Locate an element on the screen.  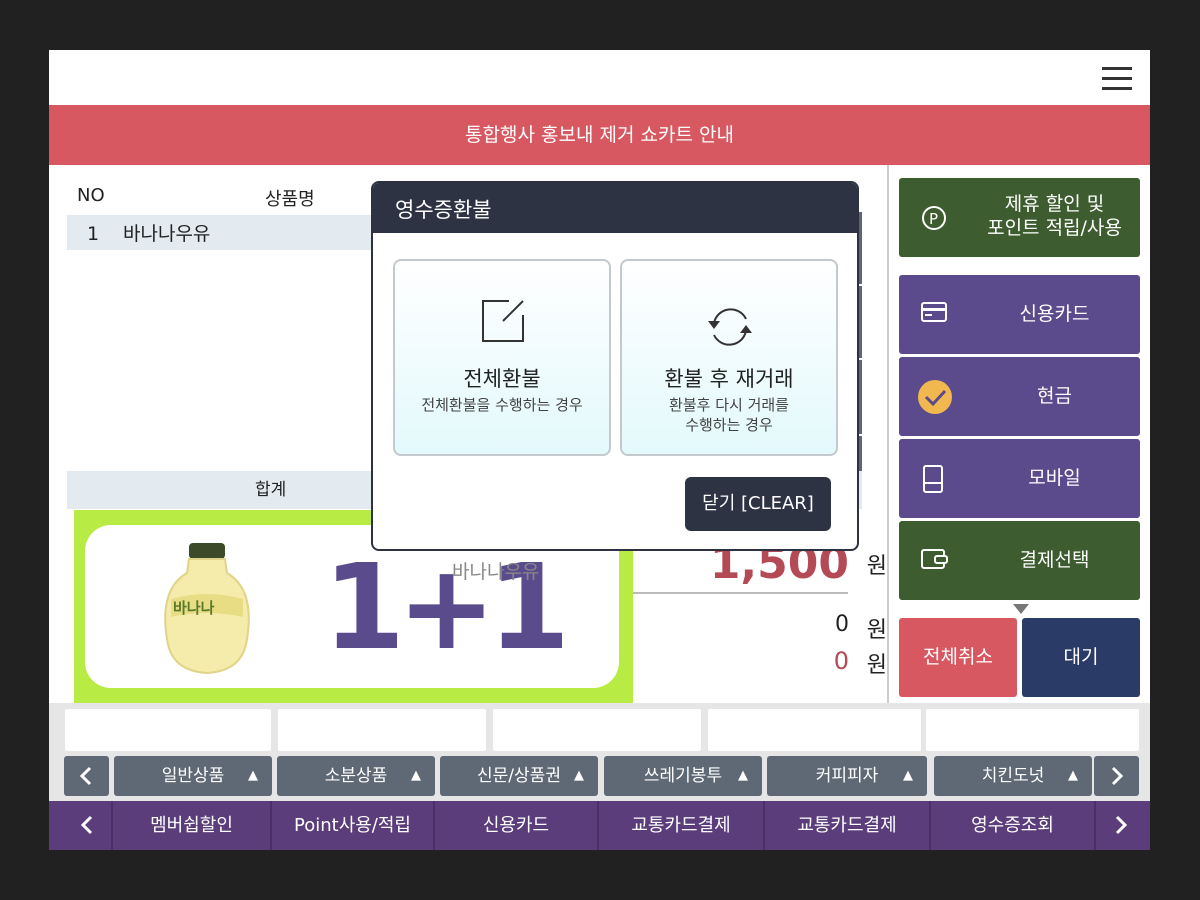
change-amount: 0 is located at coordinates (841, 661).